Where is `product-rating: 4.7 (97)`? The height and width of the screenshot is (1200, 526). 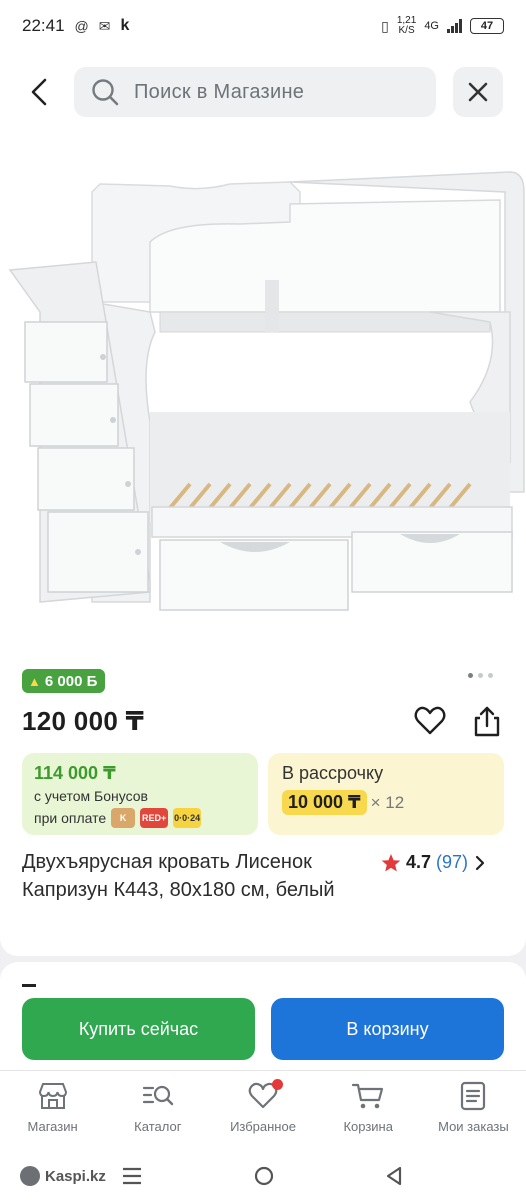
product-rating: 4.7 (97) is located at coordinates (434, 862).